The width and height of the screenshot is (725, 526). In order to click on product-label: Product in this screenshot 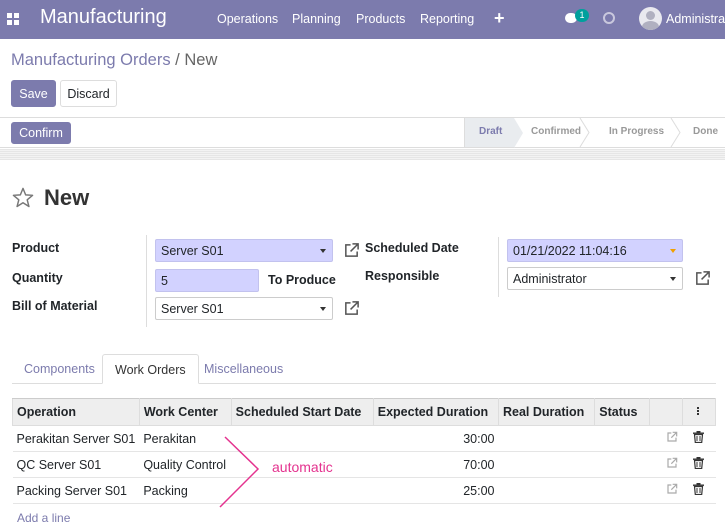, I will do `click(36, 248)`.